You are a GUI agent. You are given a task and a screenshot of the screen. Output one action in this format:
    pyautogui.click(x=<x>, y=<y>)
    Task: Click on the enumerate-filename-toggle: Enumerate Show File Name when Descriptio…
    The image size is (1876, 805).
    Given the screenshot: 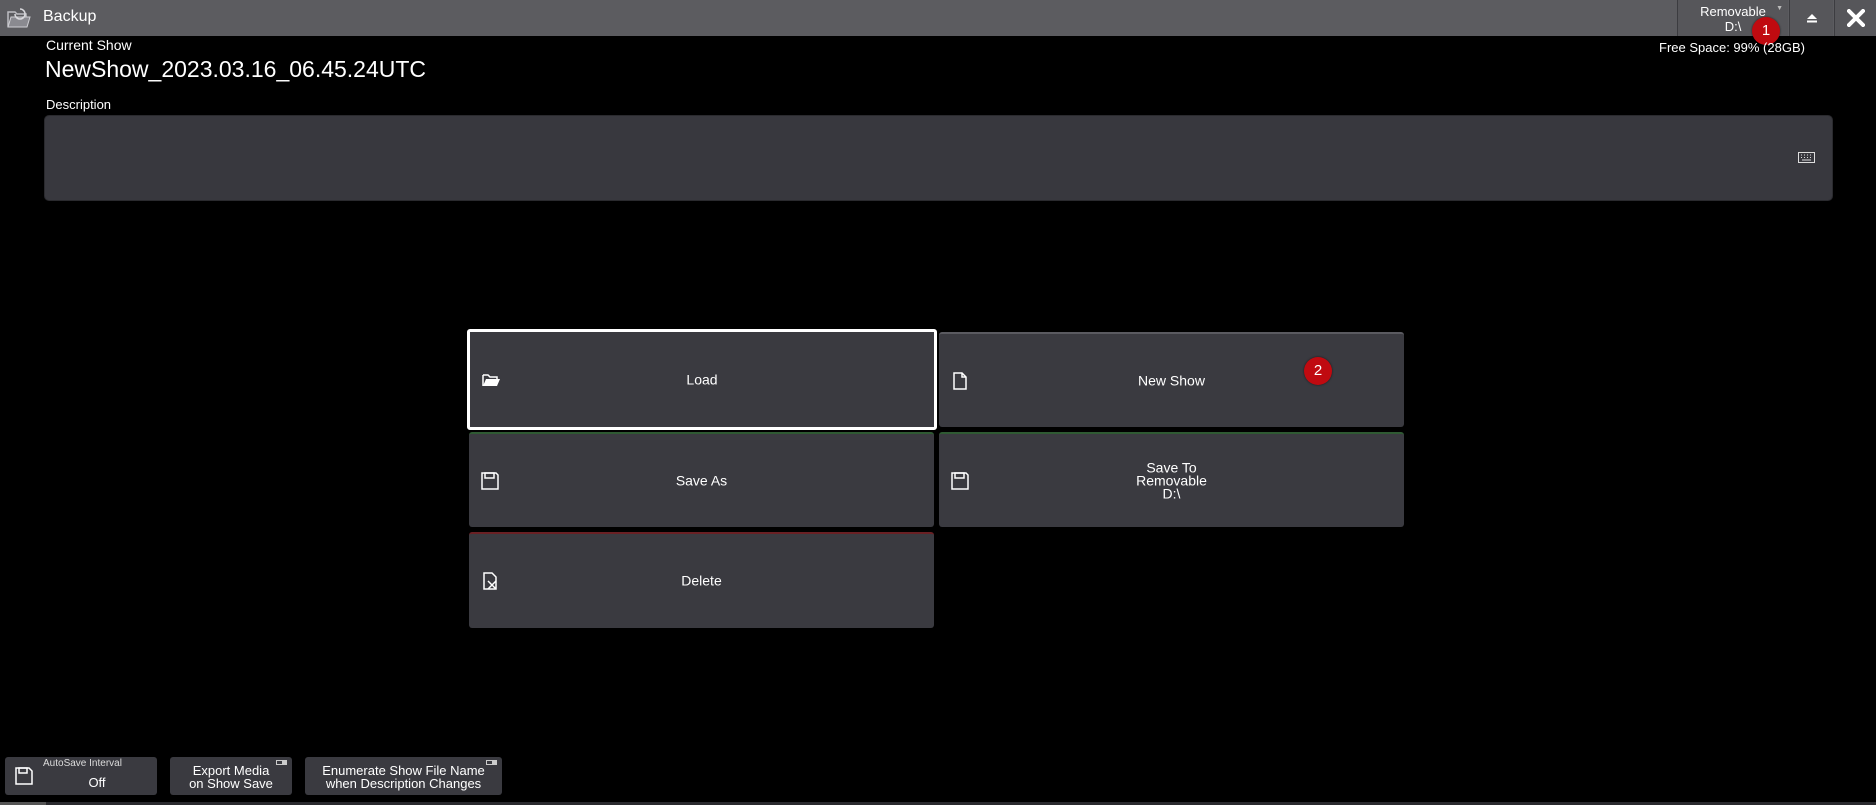 What is the action you would take?
    pyautogui.click(x=403, y=776)
    